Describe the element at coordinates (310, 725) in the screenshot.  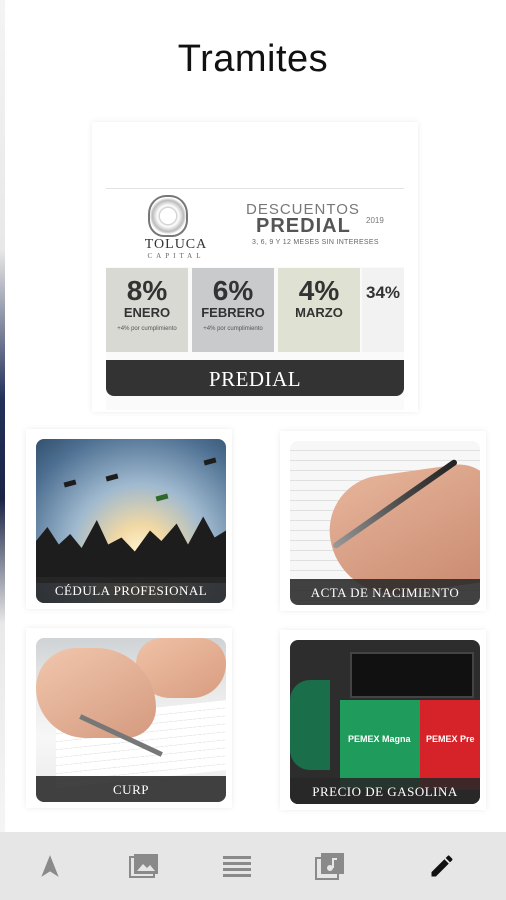
I see `nozzle-icon` at that location.